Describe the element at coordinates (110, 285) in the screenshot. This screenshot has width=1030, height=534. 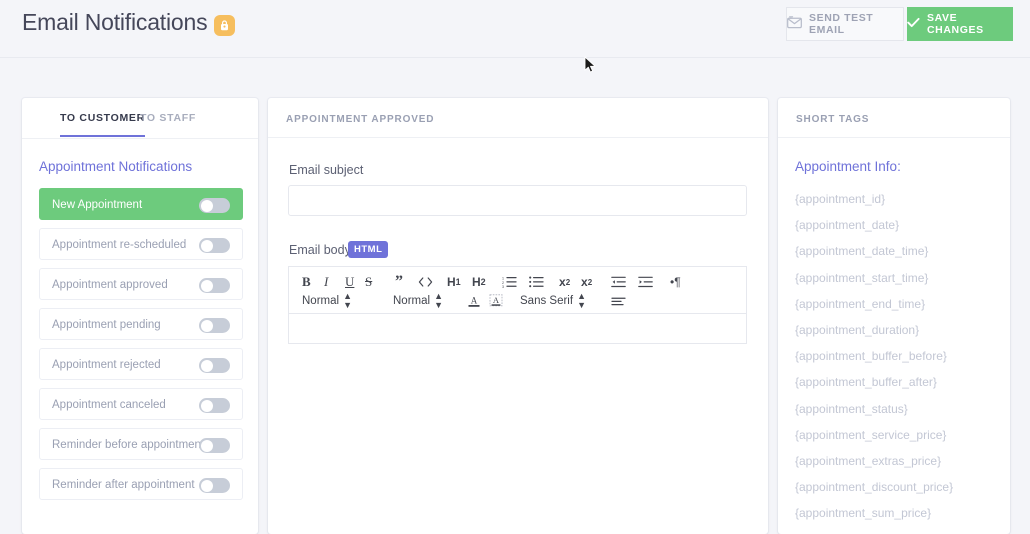
I see `list-item-label: Appointment approved` at that location.